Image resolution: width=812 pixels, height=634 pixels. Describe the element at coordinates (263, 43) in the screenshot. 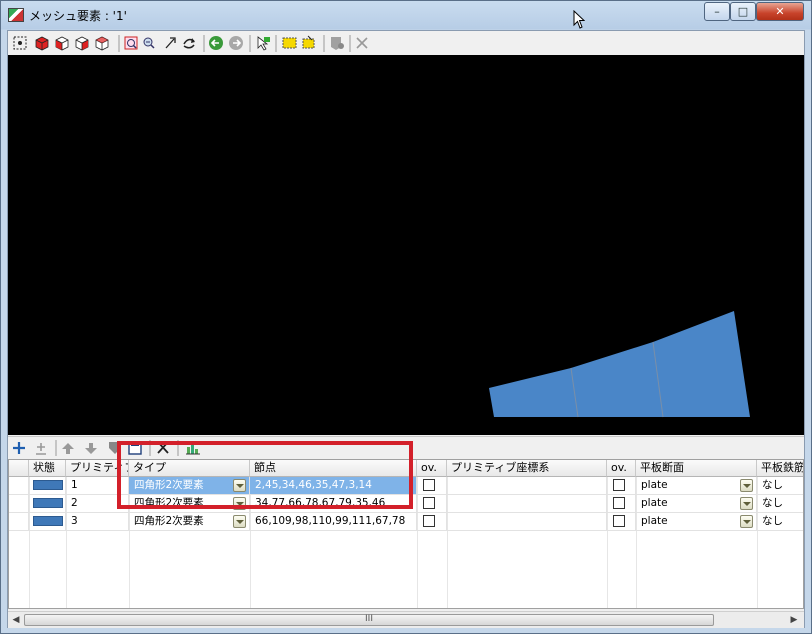

I see `pick-icon` at that location.